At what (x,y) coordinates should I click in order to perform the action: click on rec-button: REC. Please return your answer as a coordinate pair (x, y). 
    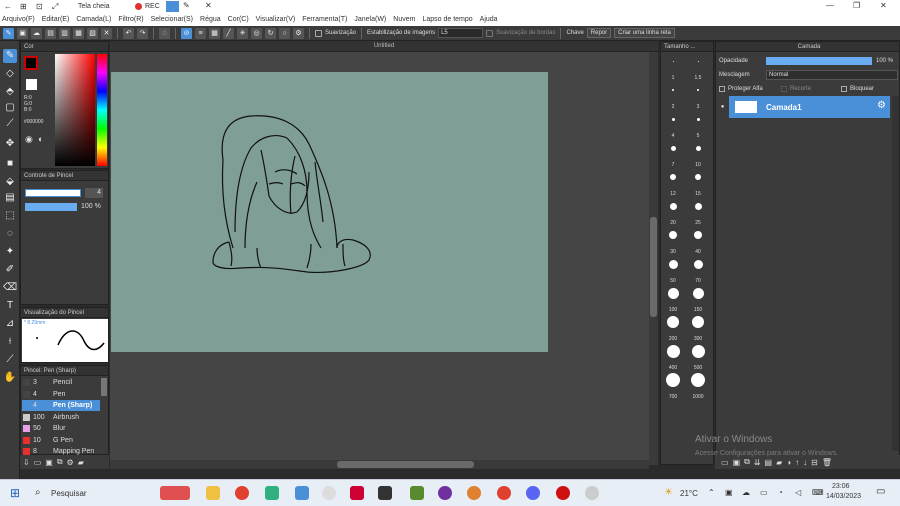
    Looking at the image, I should click on (152, 6).